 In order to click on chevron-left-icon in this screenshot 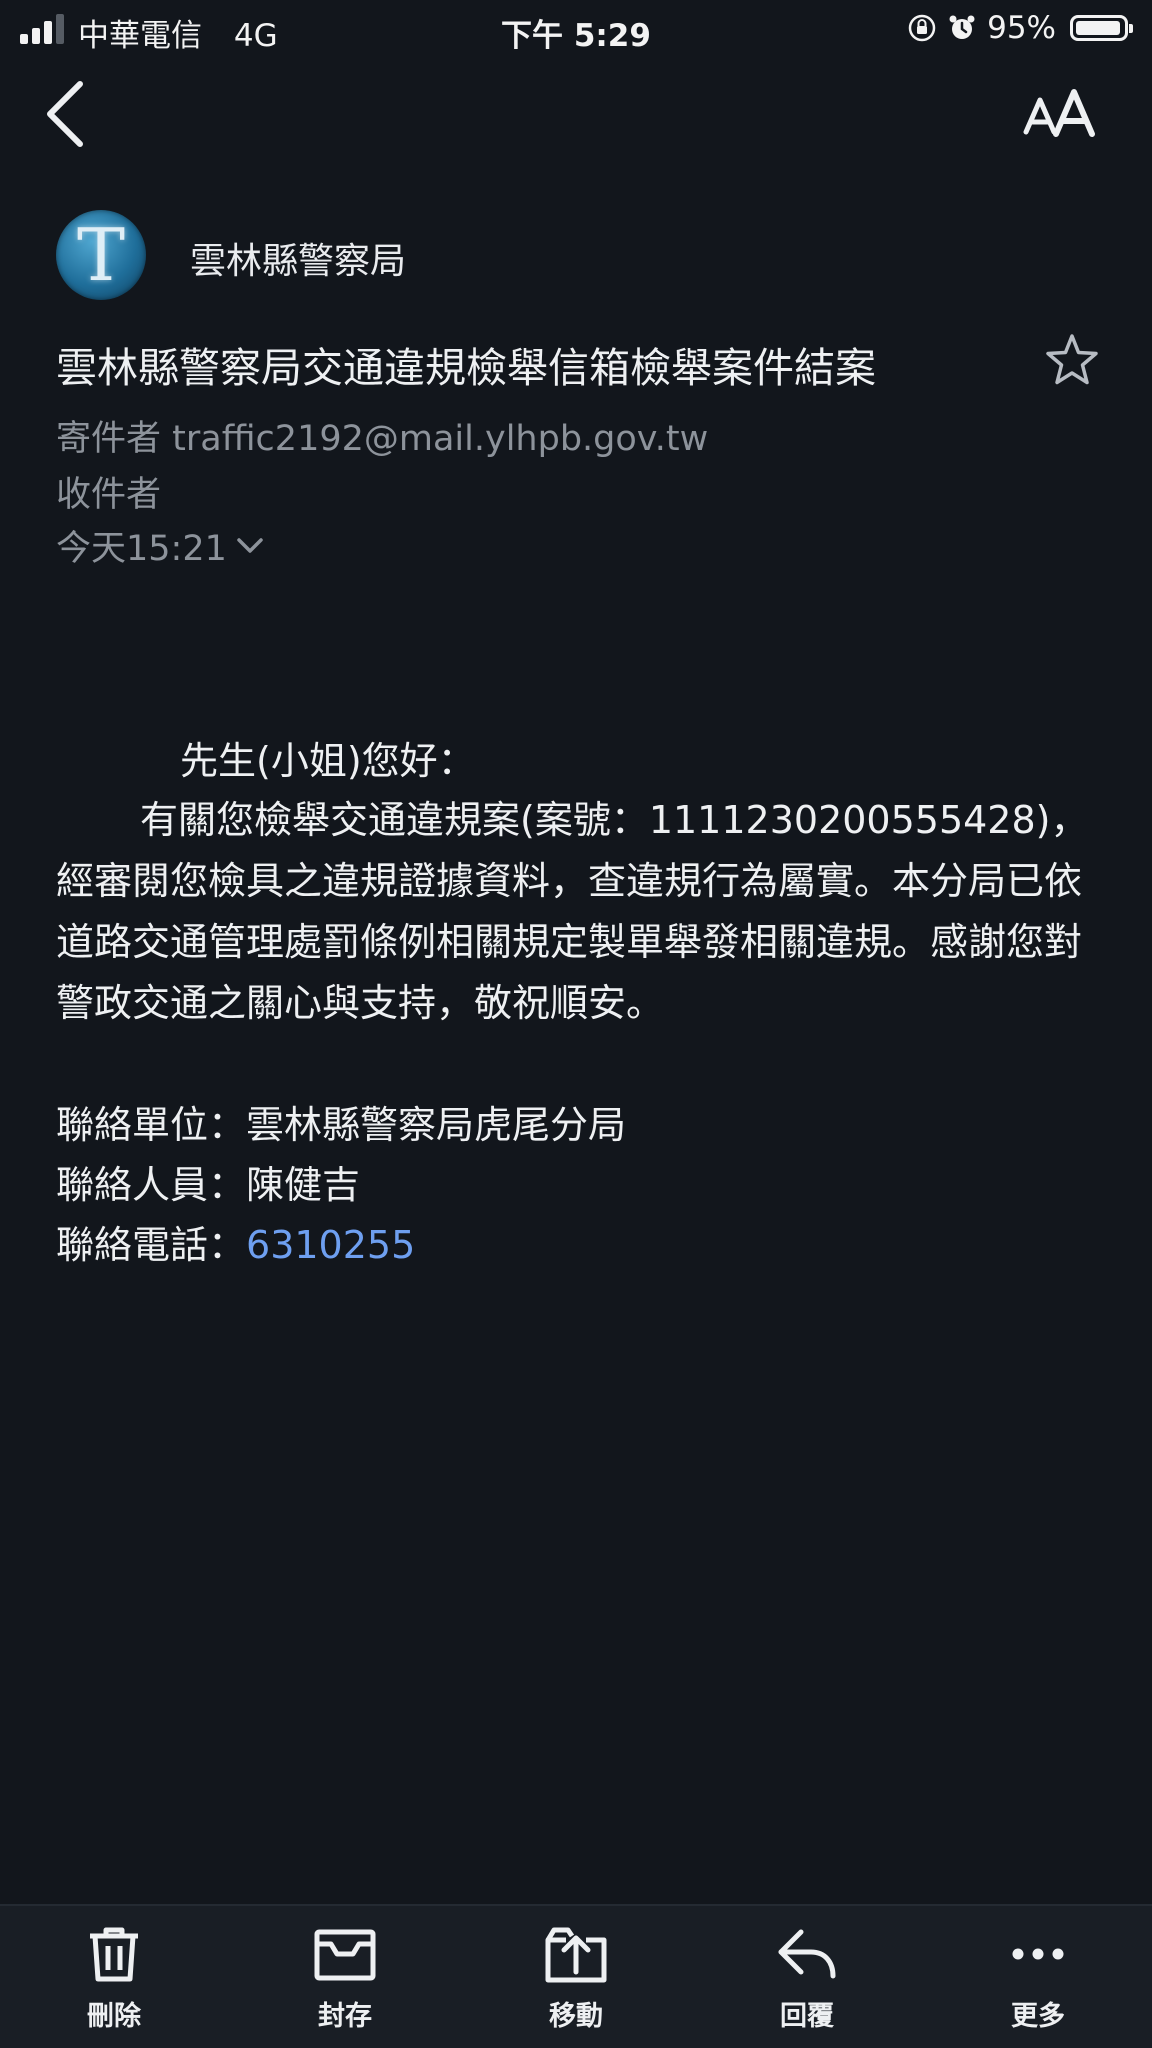, I will do `click(65, 114)`.